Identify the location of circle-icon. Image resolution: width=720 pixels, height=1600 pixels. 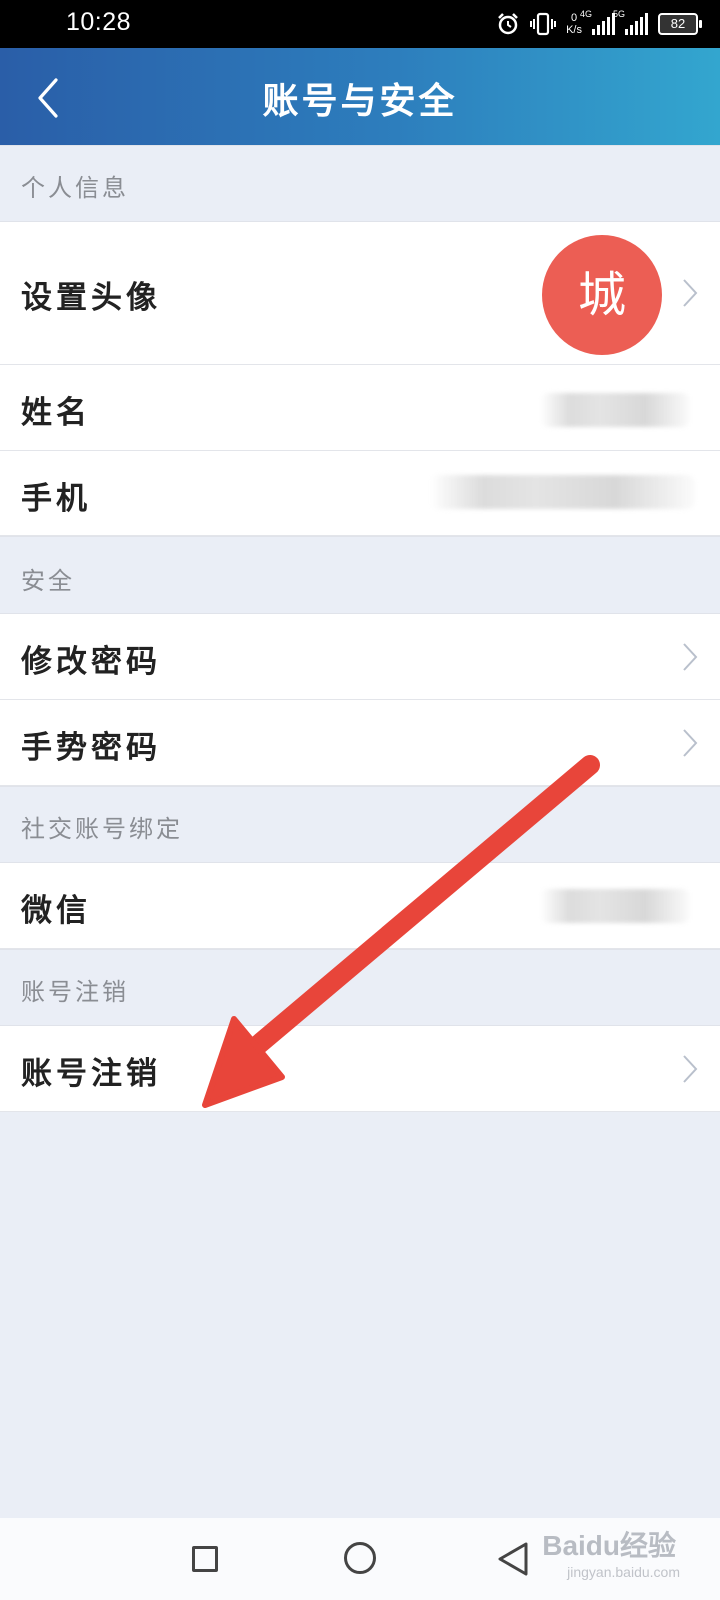
(360, 1558).